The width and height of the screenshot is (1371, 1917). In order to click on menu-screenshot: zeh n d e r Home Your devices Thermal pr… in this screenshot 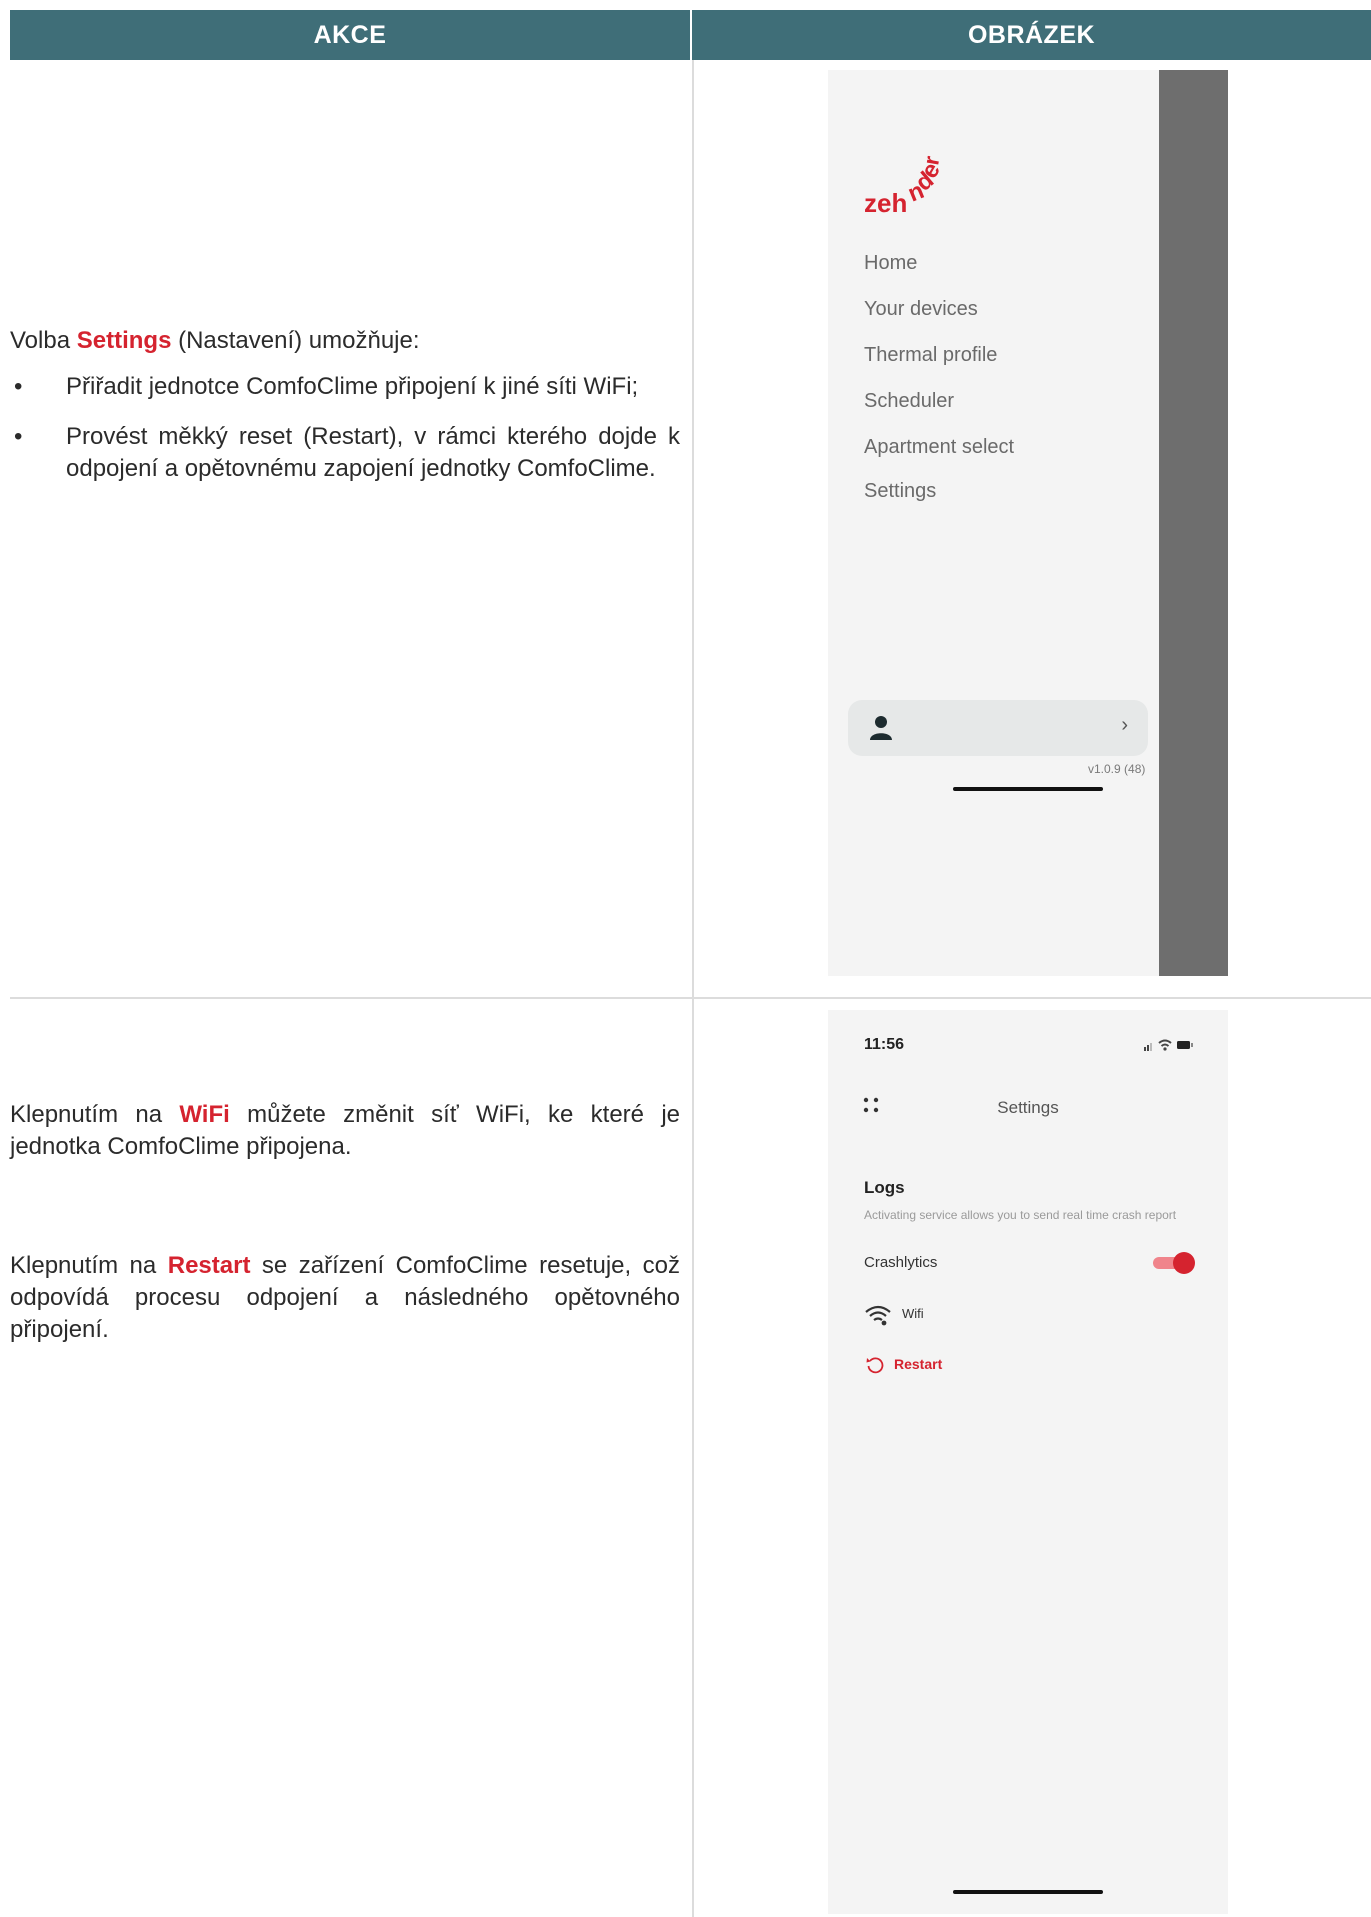, I will do `click(1028, 523)`.